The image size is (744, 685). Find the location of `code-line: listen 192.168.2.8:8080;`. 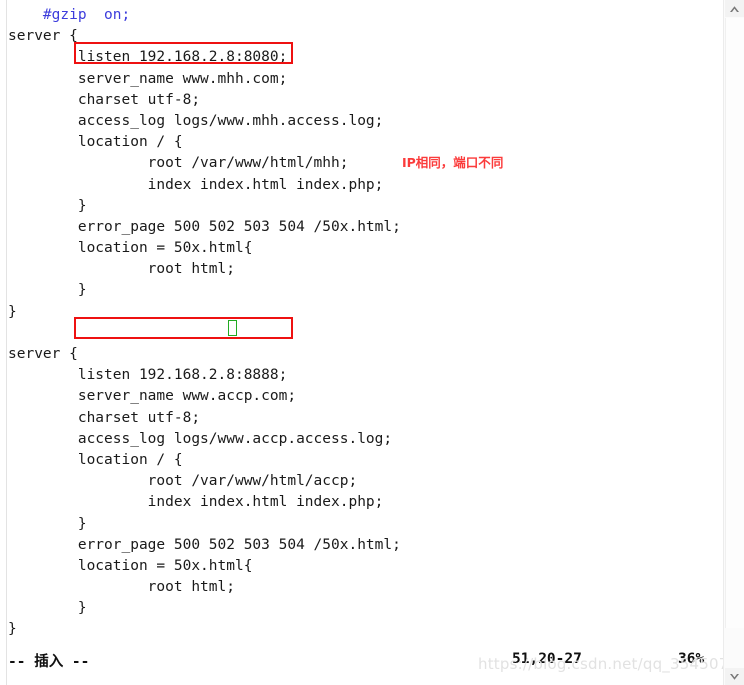

code-line: listen 192.168.2.8:8080; is located at coordinates (361, 57).